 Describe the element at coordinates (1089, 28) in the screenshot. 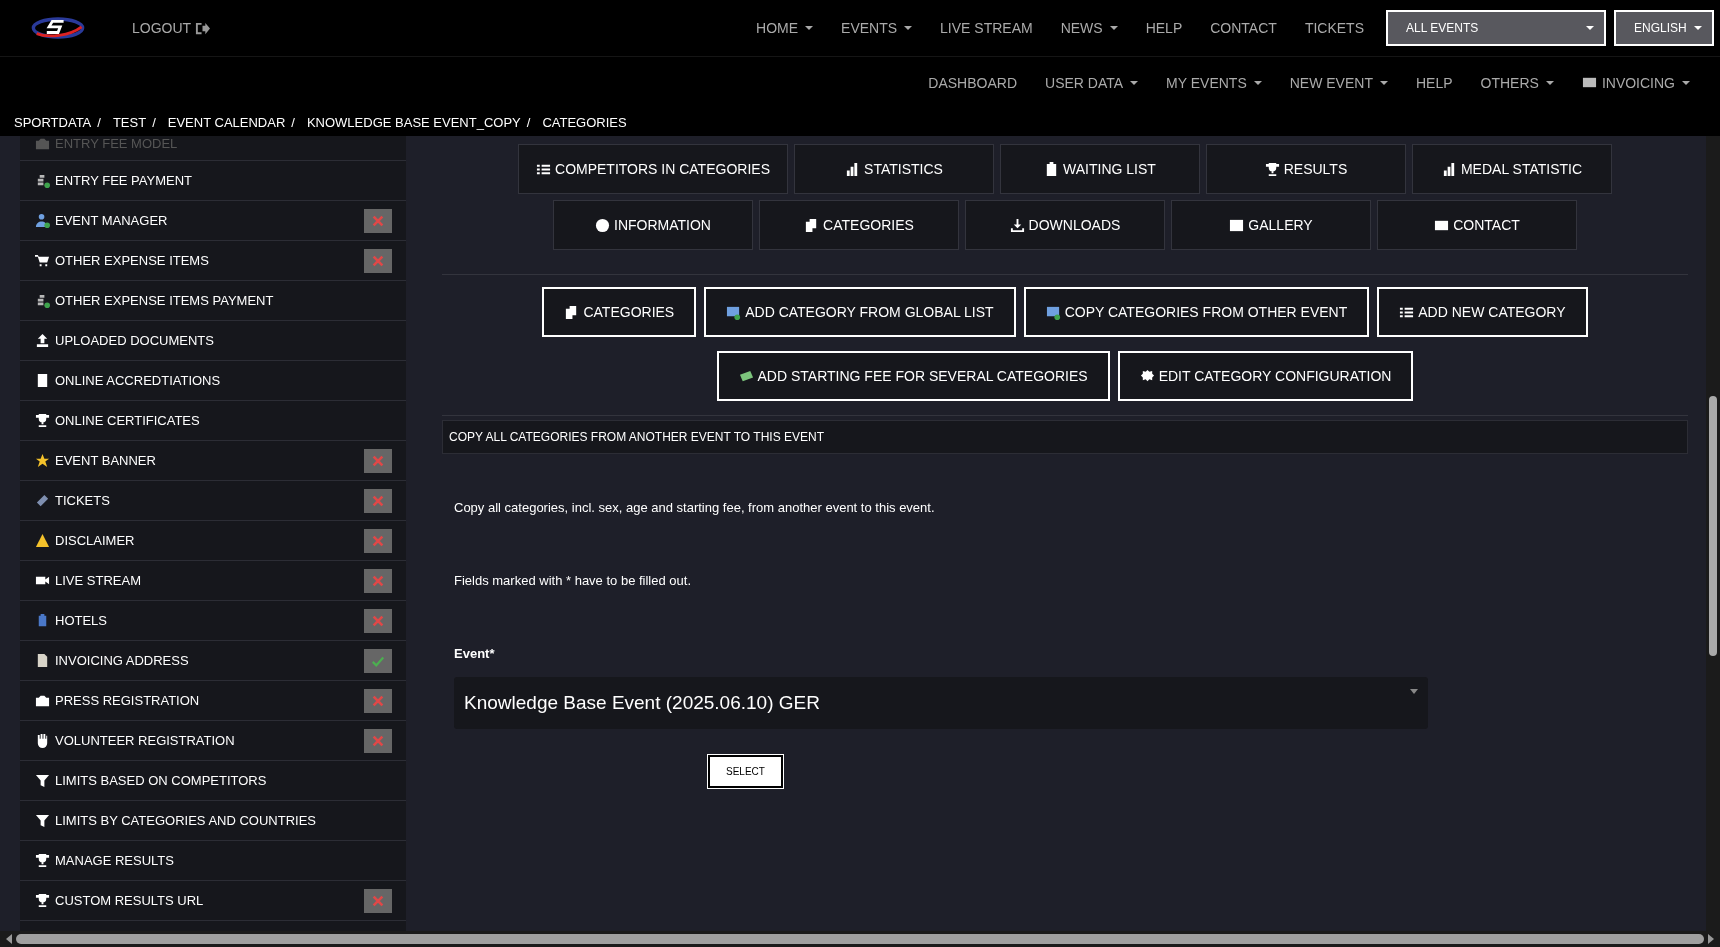

I see `nav-link: NEWS` at that location.